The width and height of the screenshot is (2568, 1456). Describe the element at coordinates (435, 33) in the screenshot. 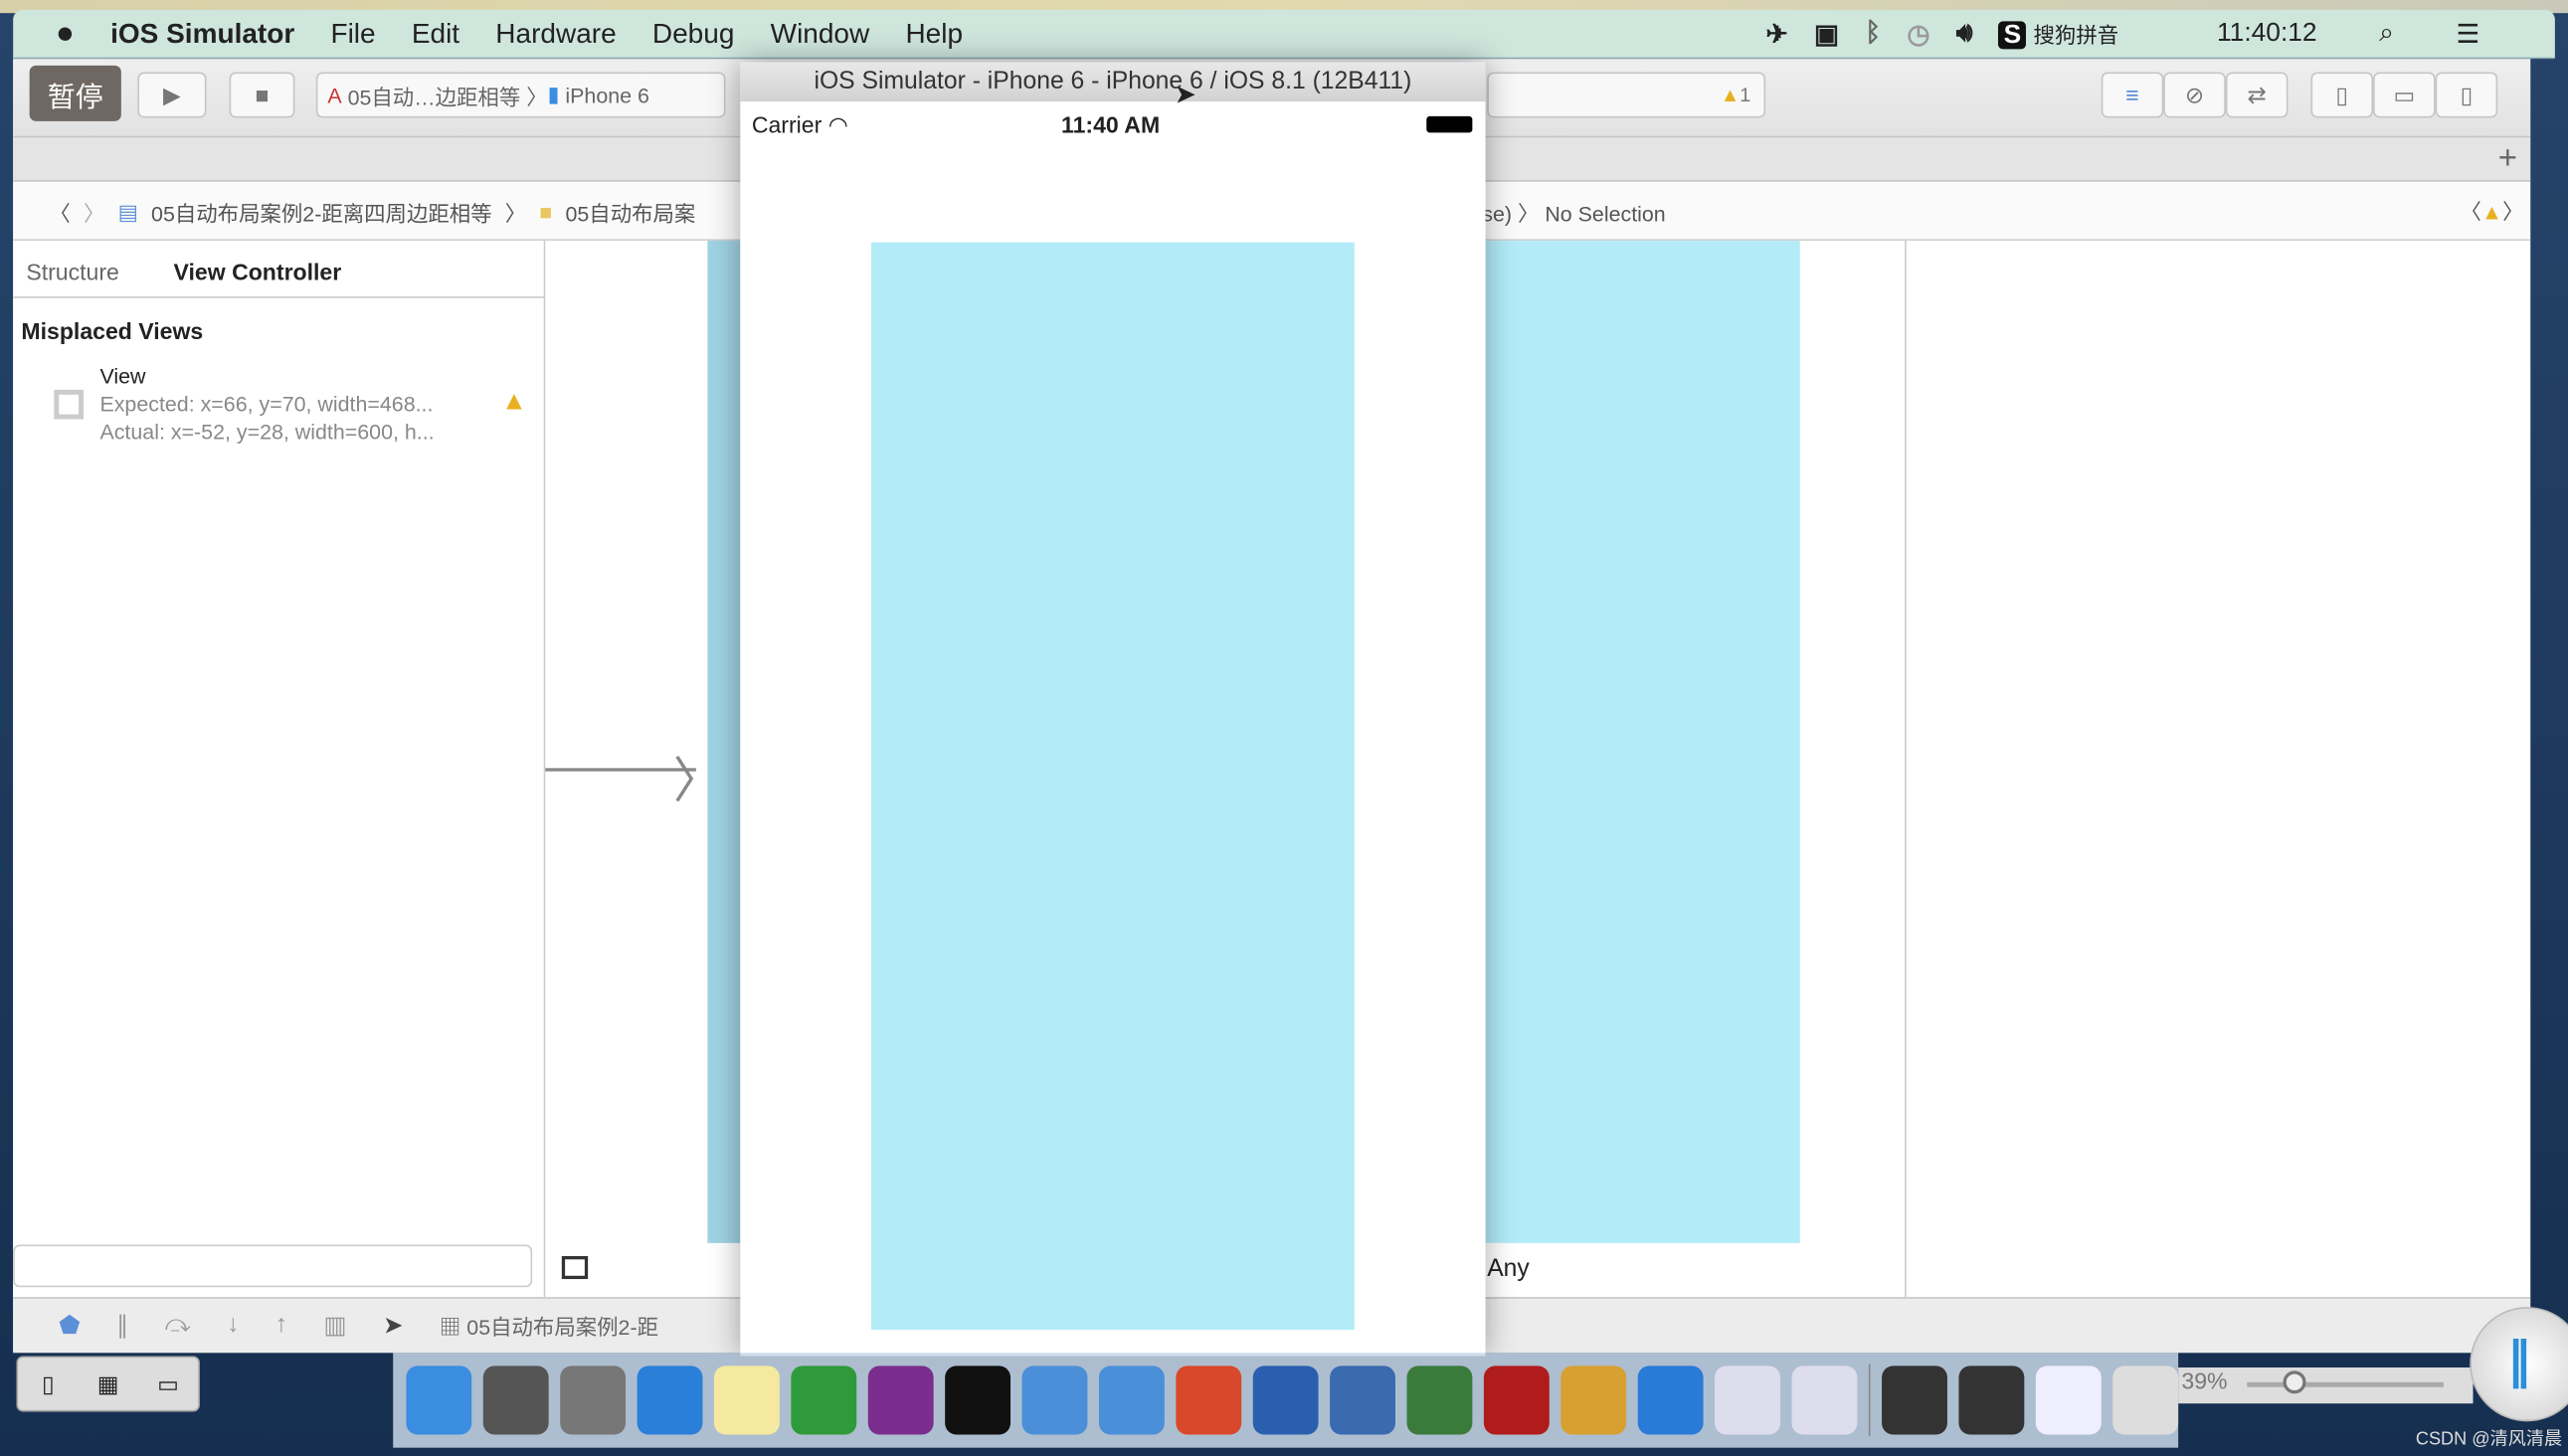

I see `menu-edit: Edit` at that location.